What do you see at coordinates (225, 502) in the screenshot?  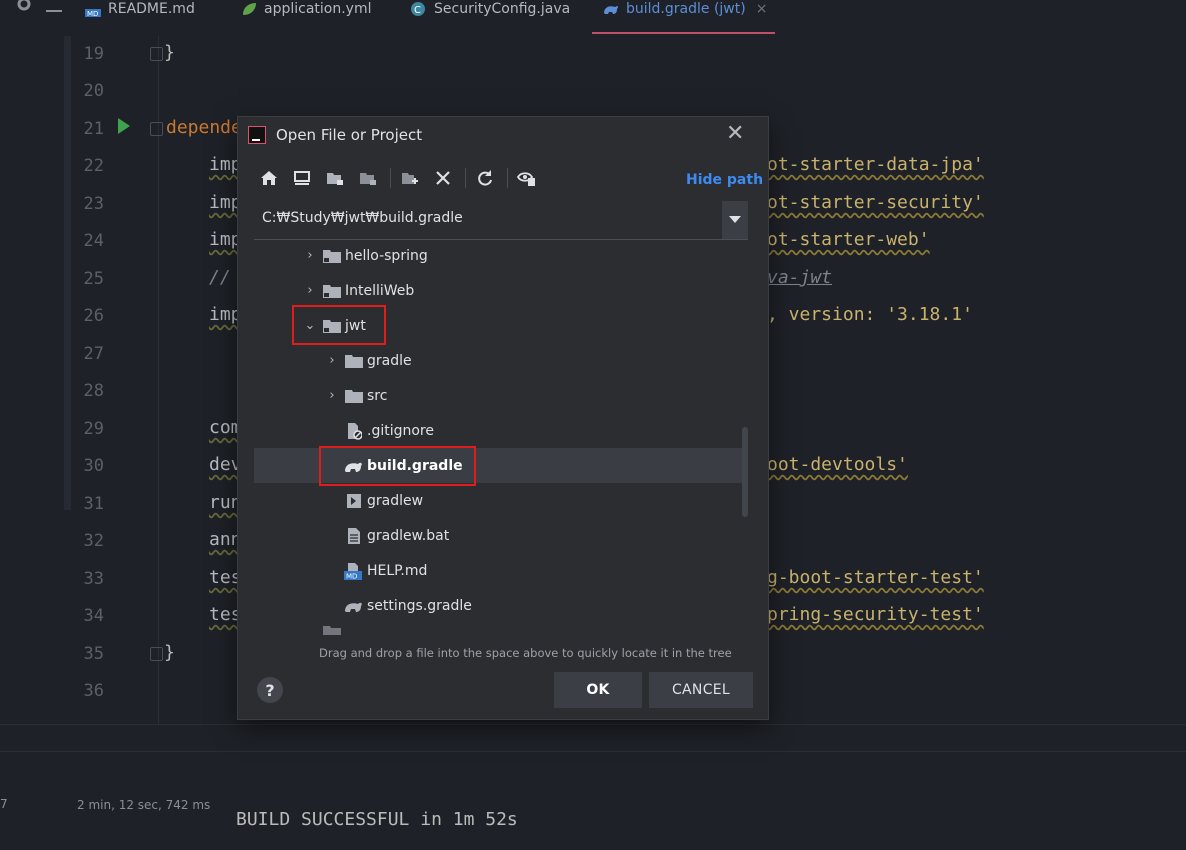 I see `code-text: run` at bounding box center [225, 502].